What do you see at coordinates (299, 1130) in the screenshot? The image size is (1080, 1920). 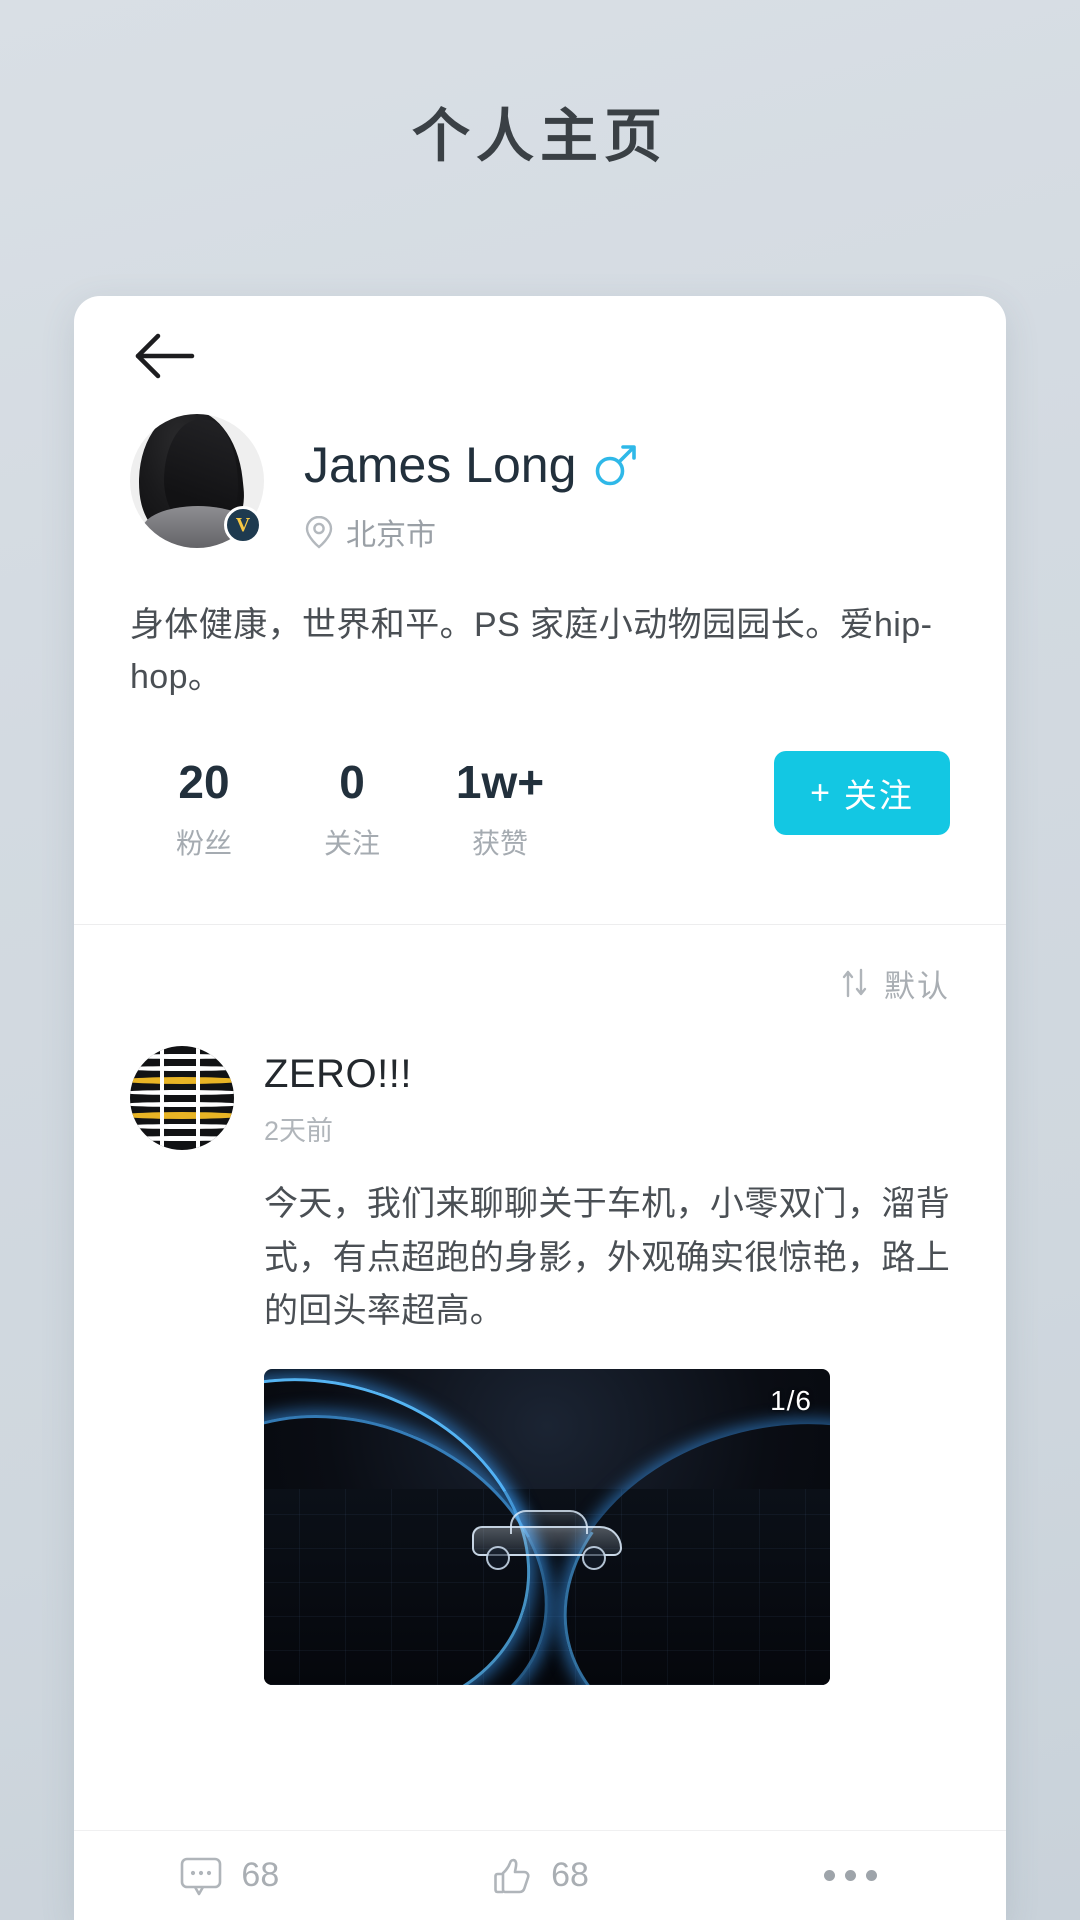 I see `post-timestamp: 2天前` at bounding box center [299, 1130].